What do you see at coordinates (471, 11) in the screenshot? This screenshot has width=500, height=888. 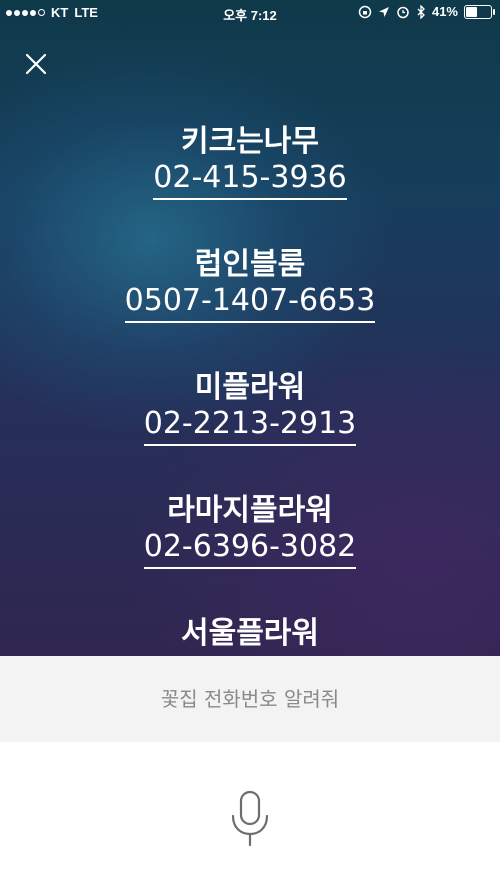 I see `battery-fill` at bounding box center [471, 11].